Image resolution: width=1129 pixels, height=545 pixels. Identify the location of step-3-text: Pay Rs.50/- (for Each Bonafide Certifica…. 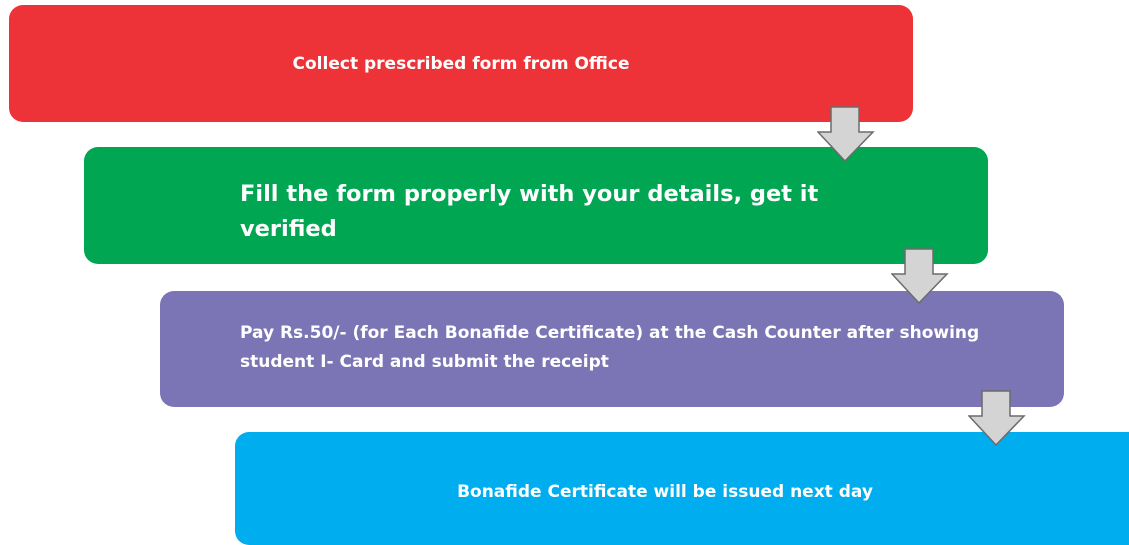
(610, 347).